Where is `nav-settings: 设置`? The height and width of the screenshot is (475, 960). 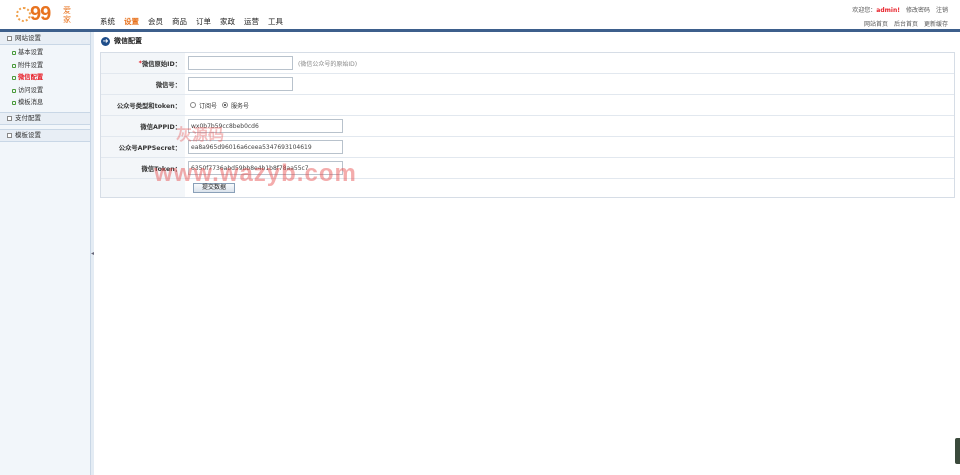
nav-settings: 设置 is located at coordinates (131, 21).